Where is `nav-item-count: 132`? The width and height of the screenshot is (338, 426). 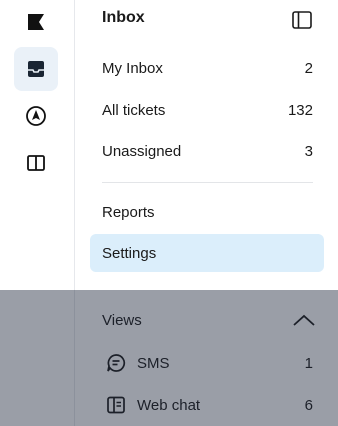 nav-item-count: 132 is located at coordinates (300, 110).